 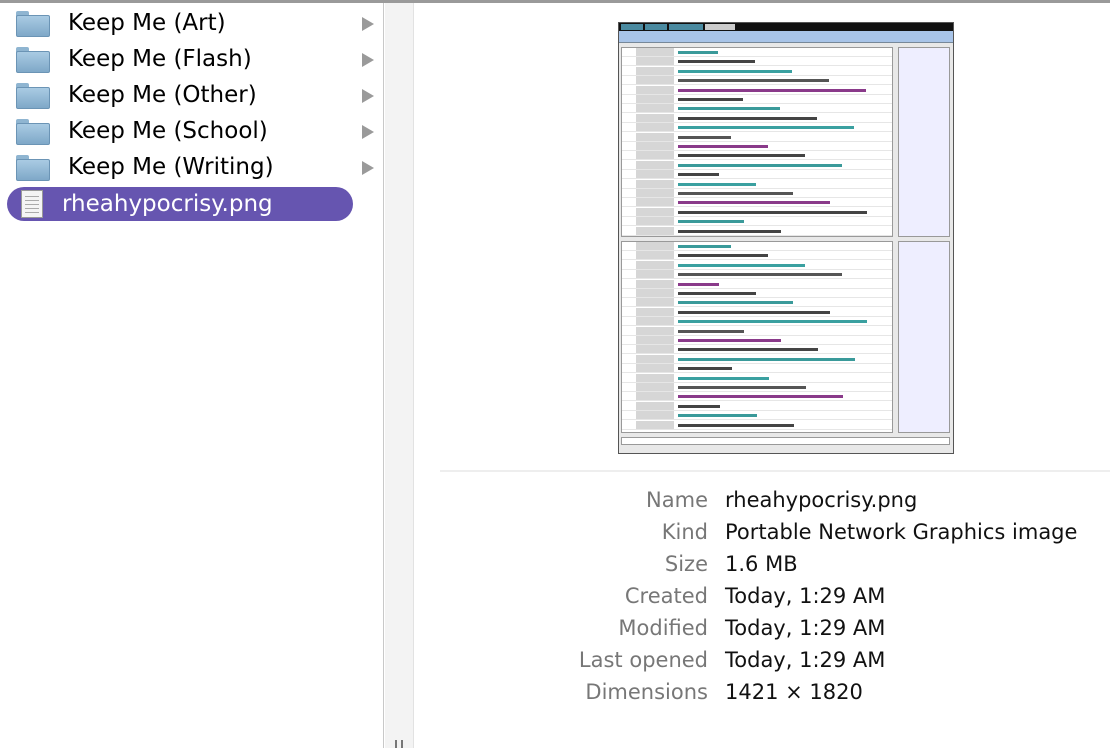 I want to click on info-row-name: Name rheahypocrisy.png, so click(x=762, y=500).